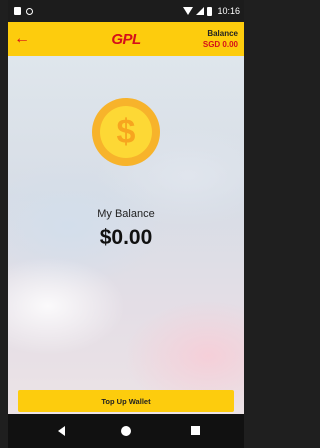 The height and width of the screenshot is (448, 320). Describe the element at coordinates (195, 430) in the screenshot. I see `nav-recent-apps-icon` at that location.